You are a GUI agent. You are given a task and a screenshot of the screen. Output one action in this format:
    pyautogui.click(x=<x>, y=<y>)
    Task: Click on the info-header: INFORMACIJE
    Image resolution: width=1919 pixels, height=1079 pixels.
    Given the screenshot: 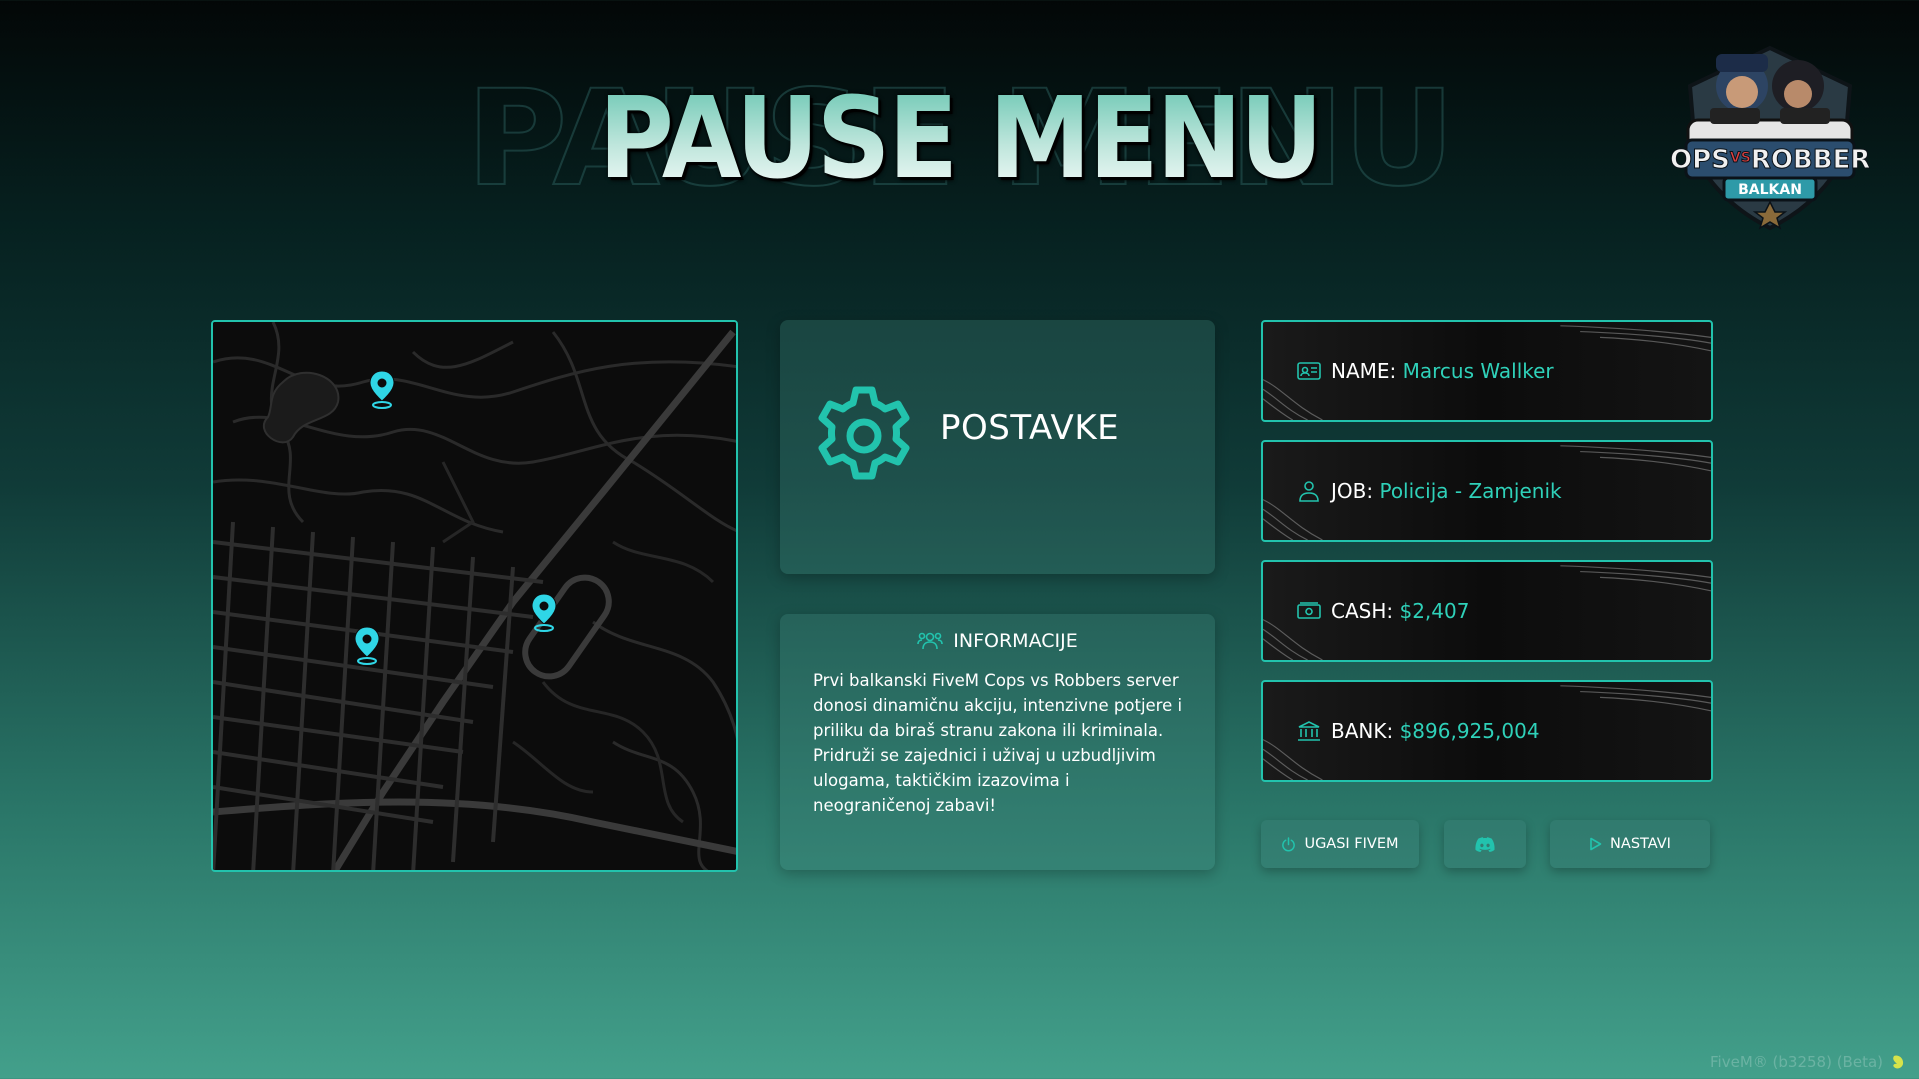 What is the action you would take?
    pyautogui.click(x=997, y=641)
    